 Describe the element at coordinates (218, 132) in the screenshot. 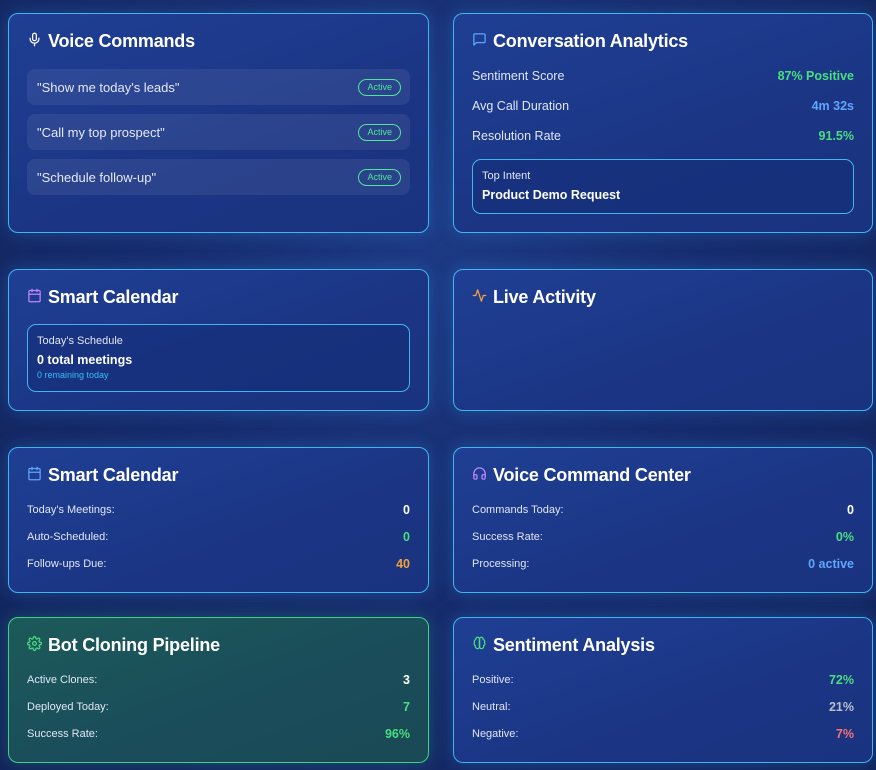

I see `voice-command-item: "Call my top prospect" Active` at that location.